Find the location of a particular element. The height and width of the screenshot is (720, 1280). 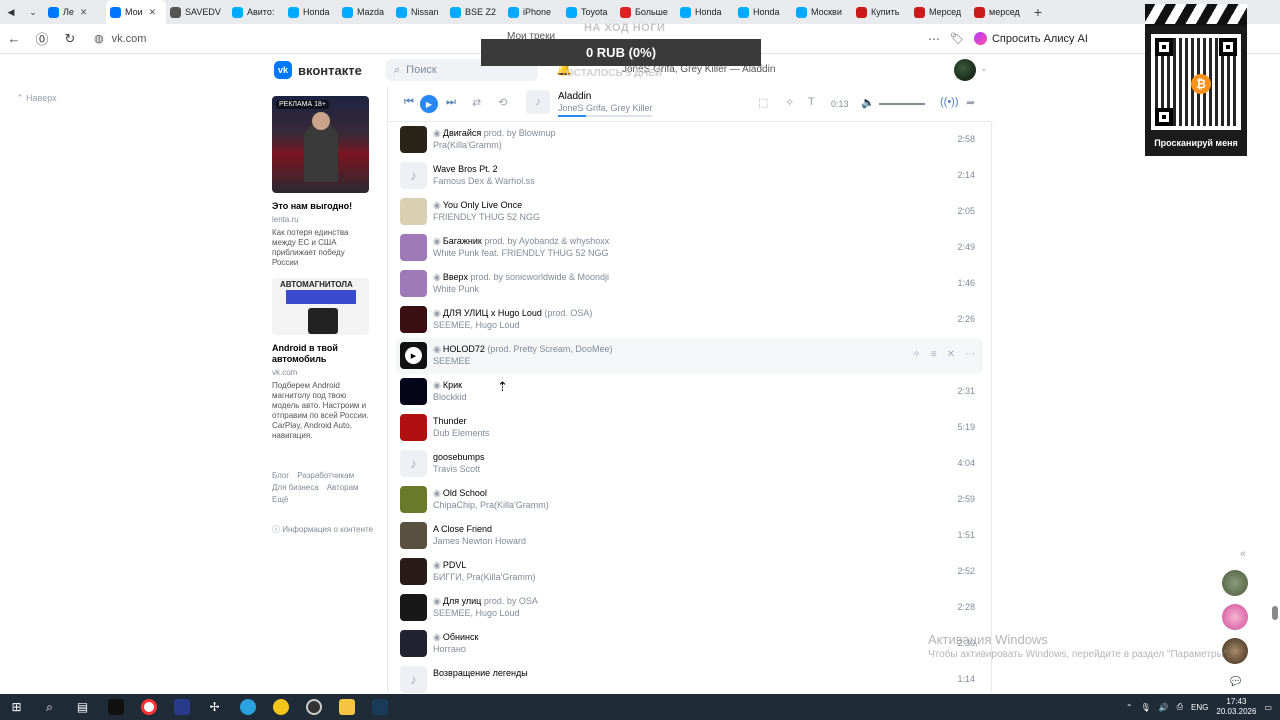

content-info-link: ⓘ Информация о контенте is located at coordinates (322, 529).